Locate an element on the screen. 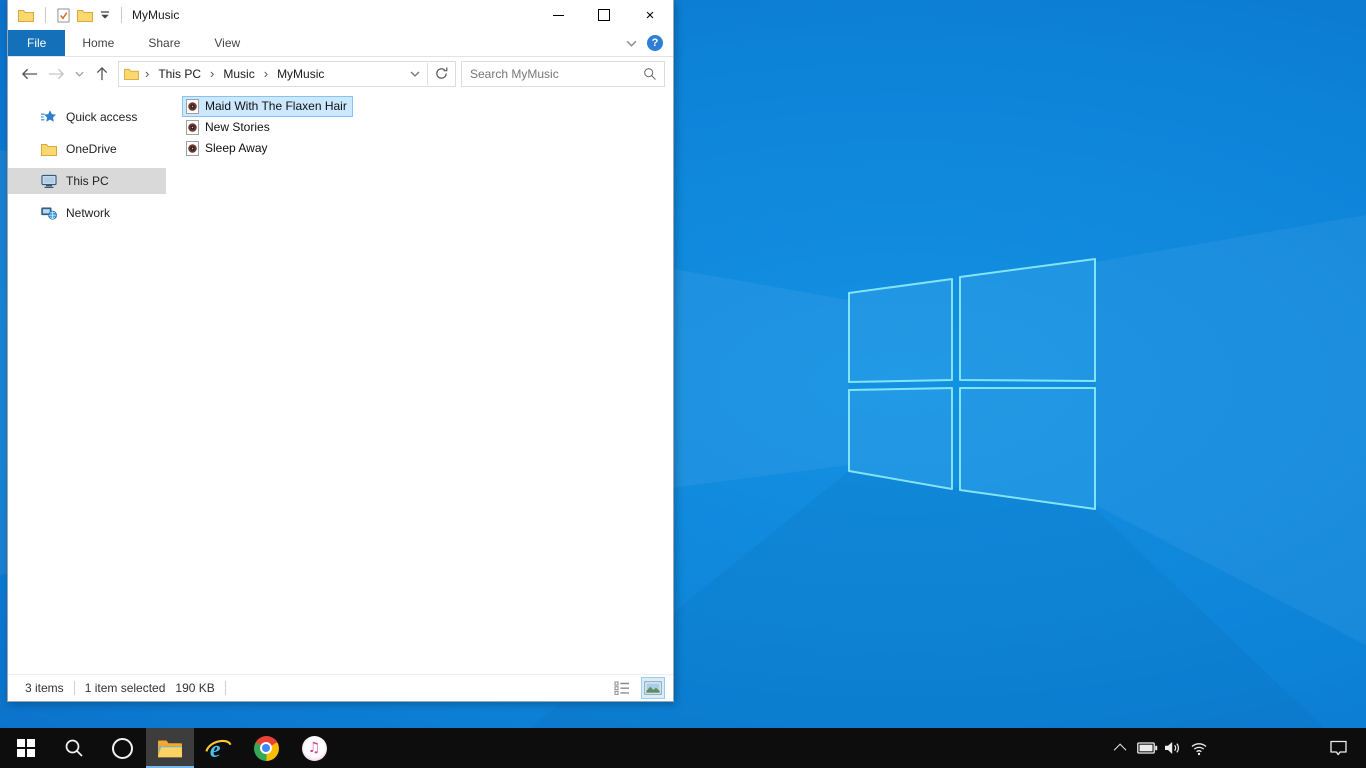 This screenshot has width=1366, height=768. sidebar-item-quick-access: Quick access is located at coordinates (87, 117).